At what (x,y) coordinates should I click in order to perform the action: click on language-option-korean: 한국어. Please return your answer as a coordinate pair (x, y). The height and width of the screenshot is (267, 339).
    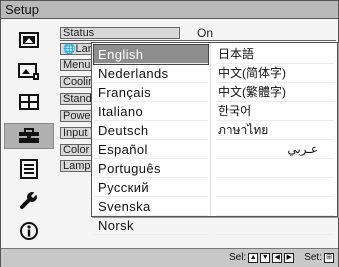
    Looking at the image, I should click on (275, 111).